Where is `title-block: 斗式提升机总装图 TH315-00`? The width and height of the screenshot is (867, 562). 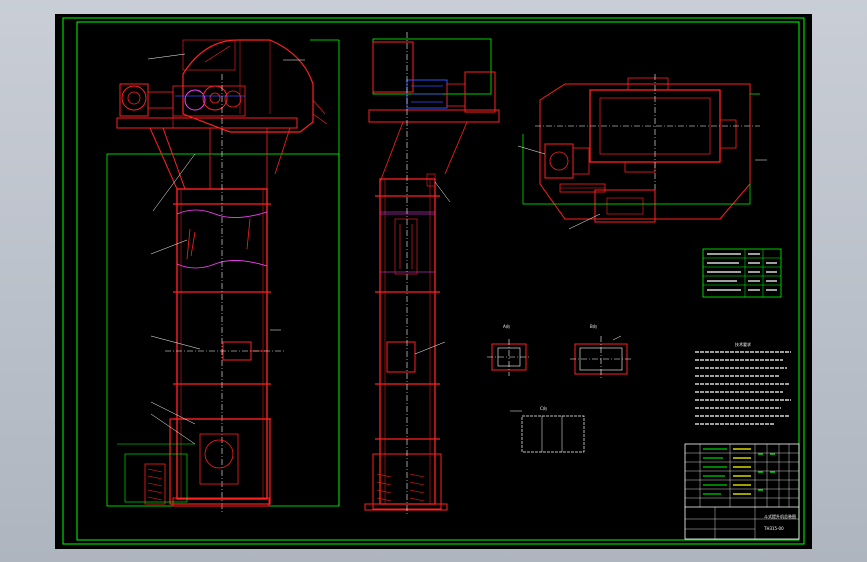
title-block: 斗式提升机总装图 TH315-00 is located at coordinates (742, 491).